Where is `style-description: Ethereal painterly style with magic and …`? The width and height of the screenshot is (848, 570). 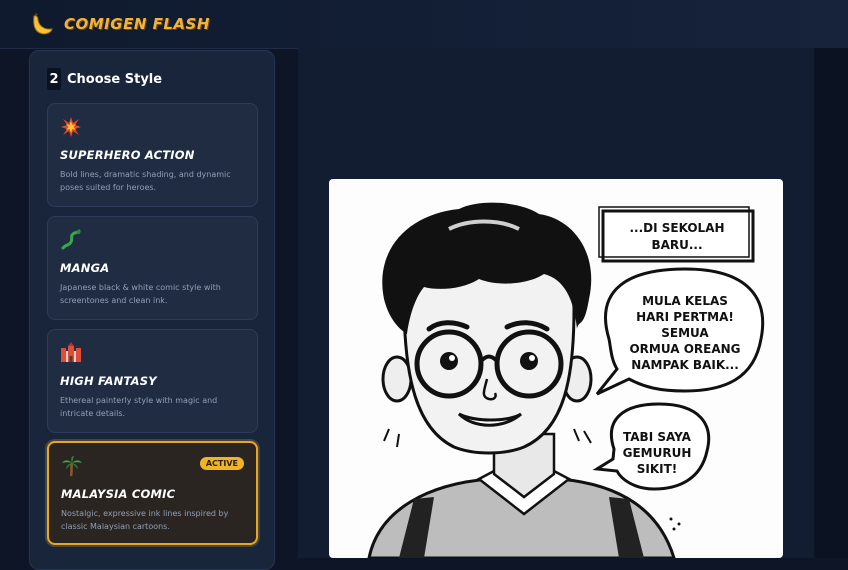 style-description: Ethereal painterly style with magic and … is located at coordinates (139, 407).